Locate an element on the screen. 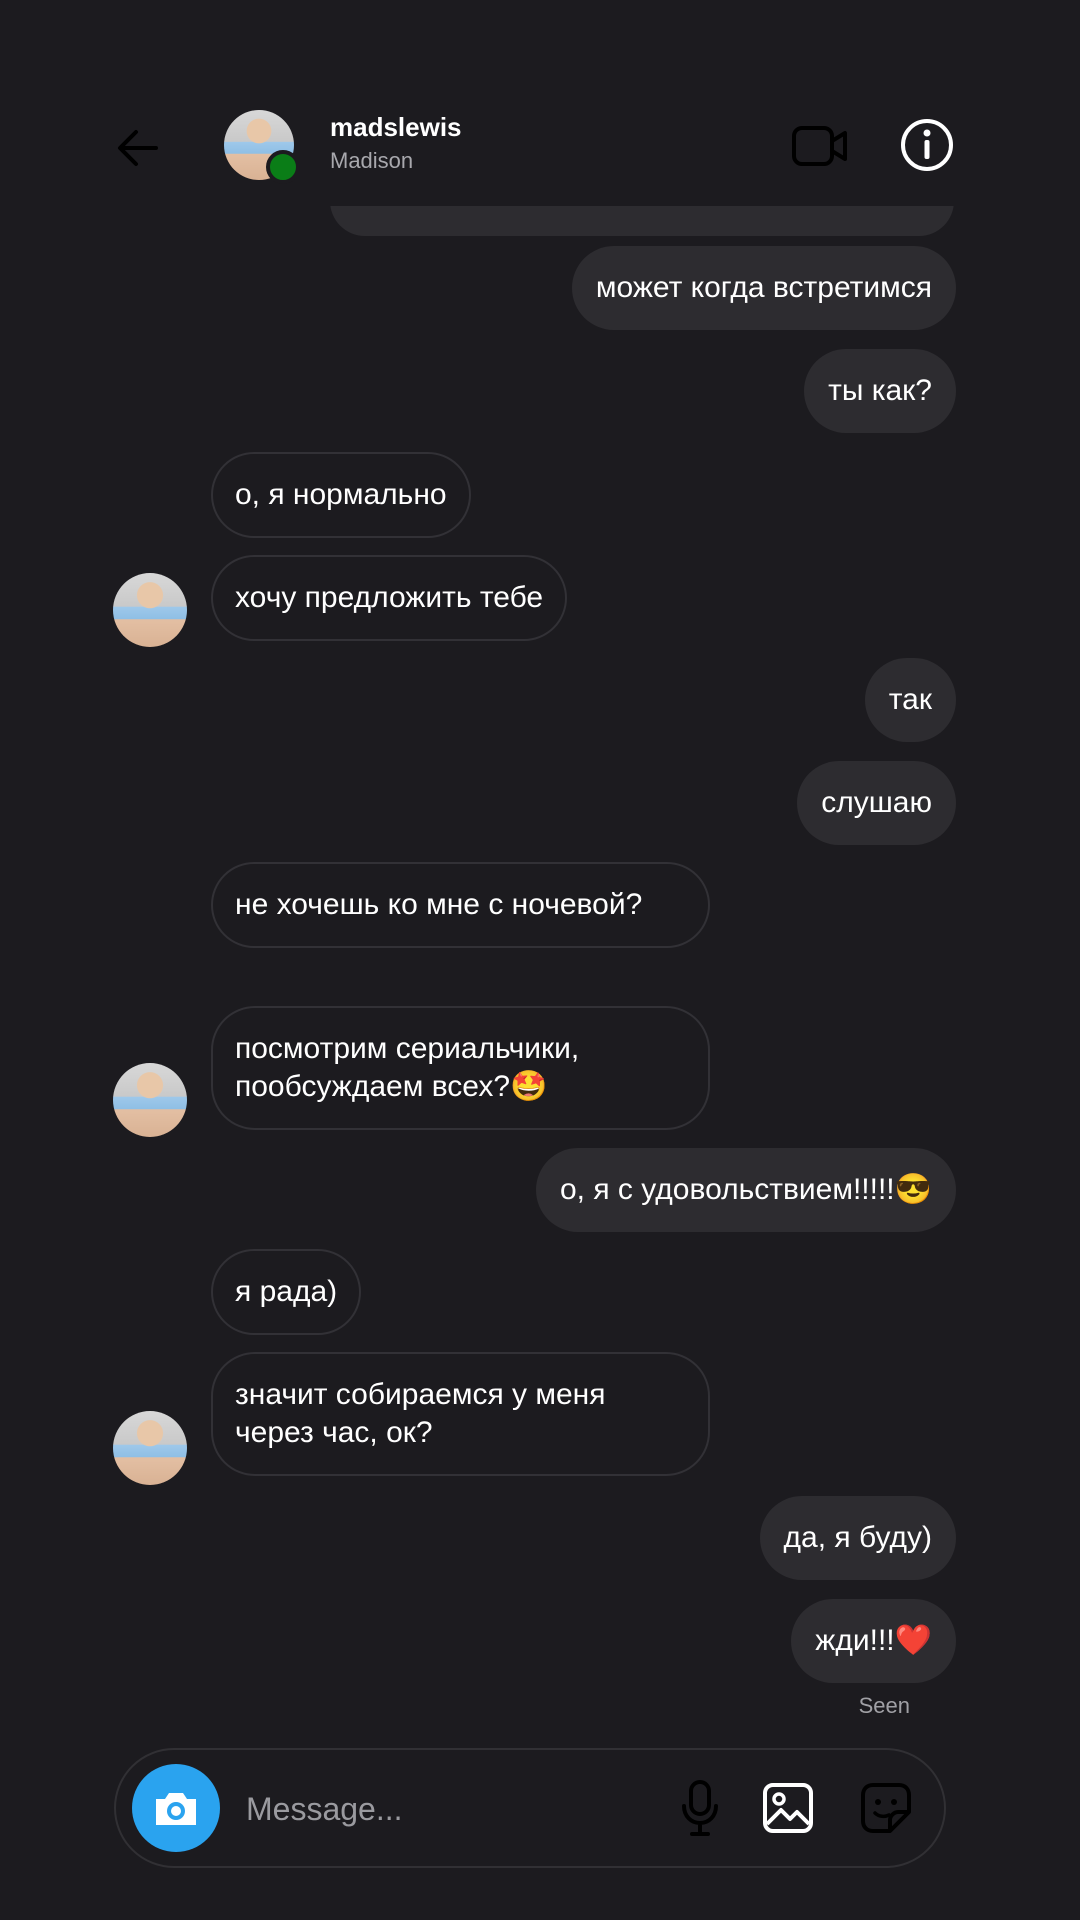 The image size is (1080, 1920). message-text: может когда встретимся is located at coordinates (763, 287).